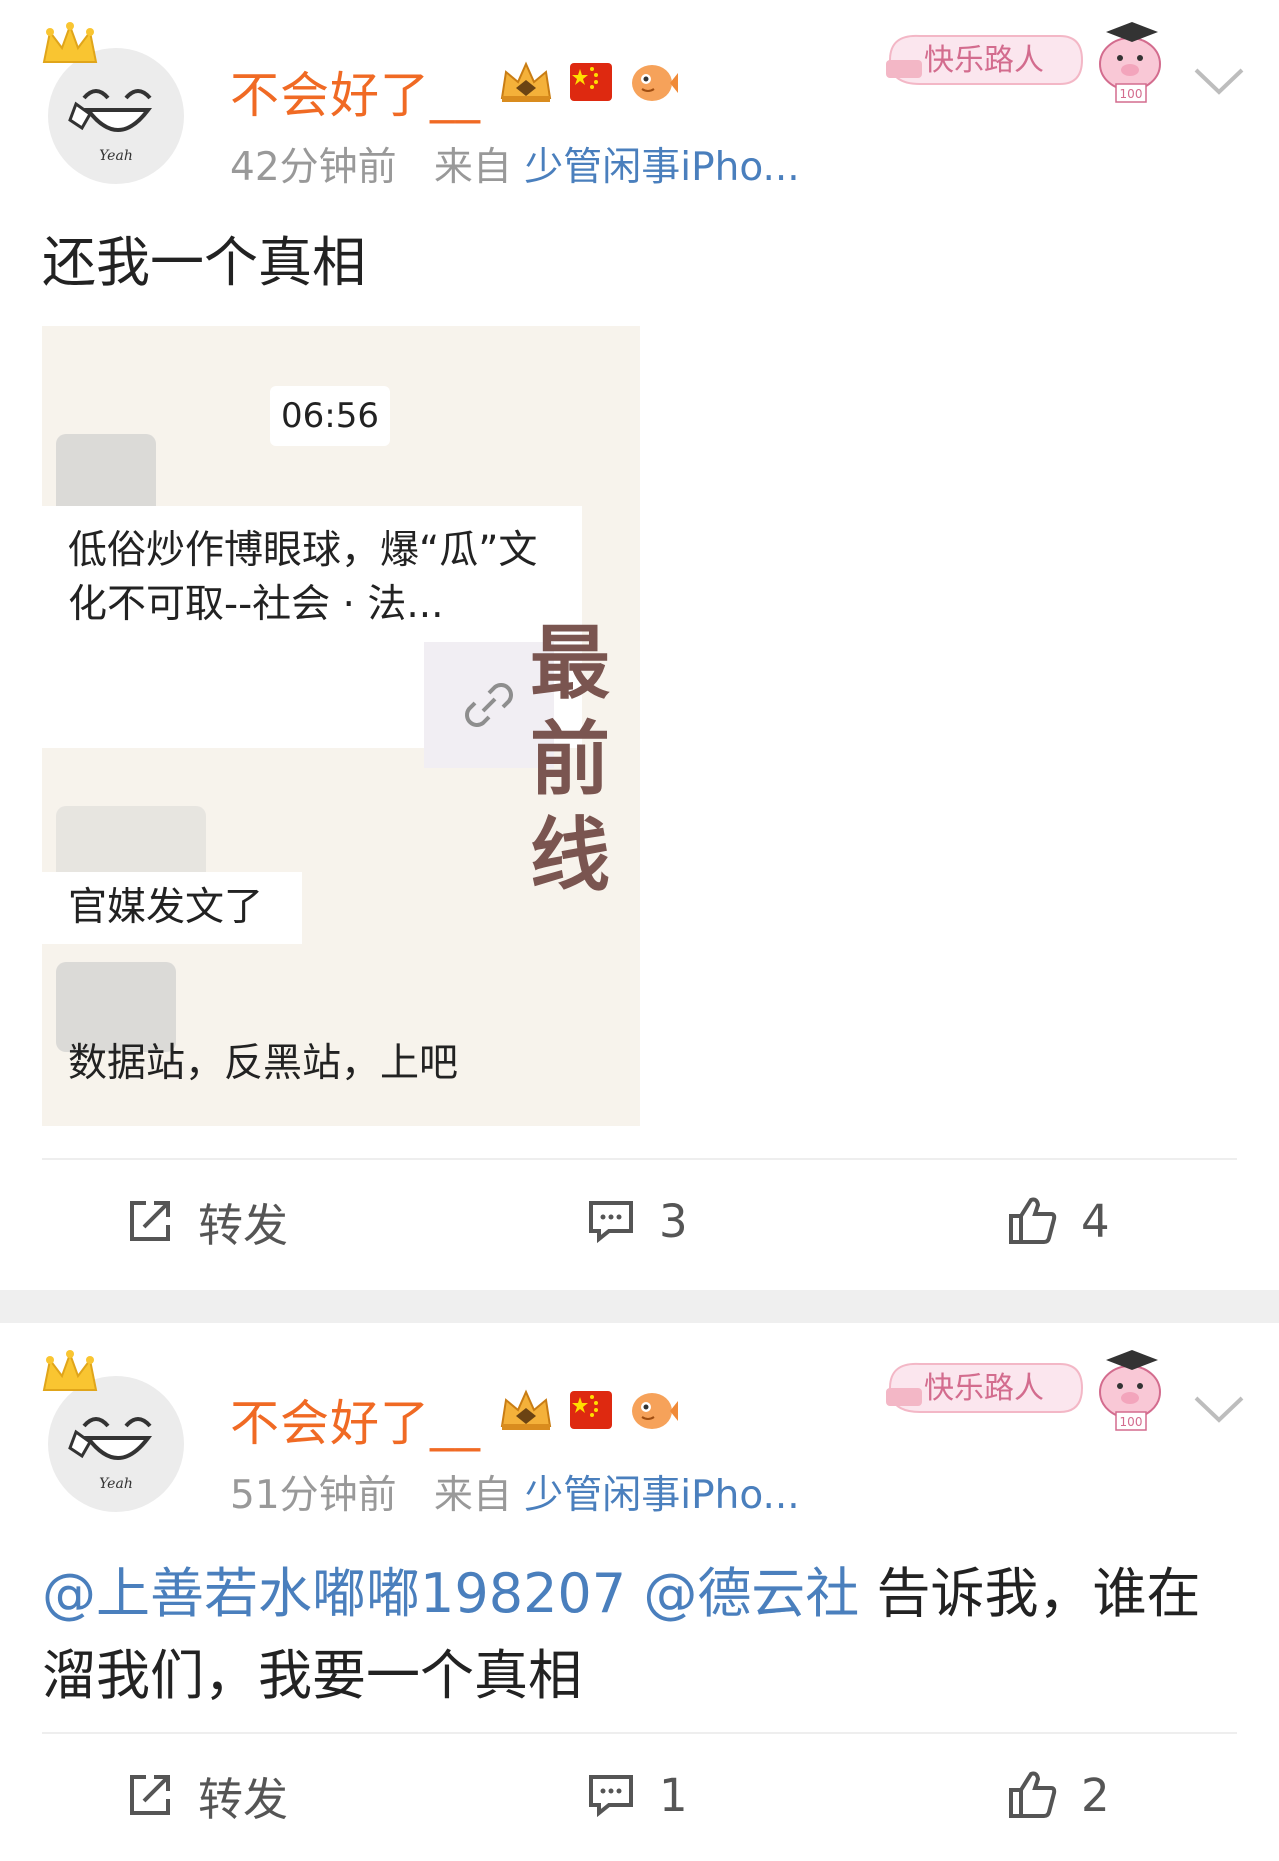 The image size is (1279, 1861). What do you see at coordinates (313, 1495) in the screenshot?
I see `post-time: 51分钟前` at bounding box center [313, 1495].